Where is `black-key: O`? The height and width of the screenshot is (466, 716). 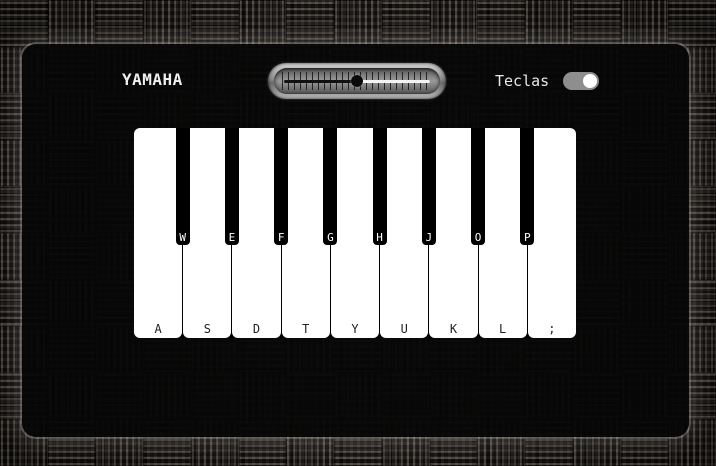
black-key: O is located at coordinates (478, 186).